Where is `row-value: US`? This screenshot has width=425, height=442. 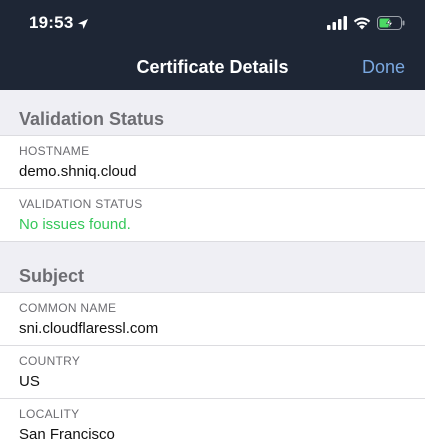
row-value: US is located at coordinates (29, 381).